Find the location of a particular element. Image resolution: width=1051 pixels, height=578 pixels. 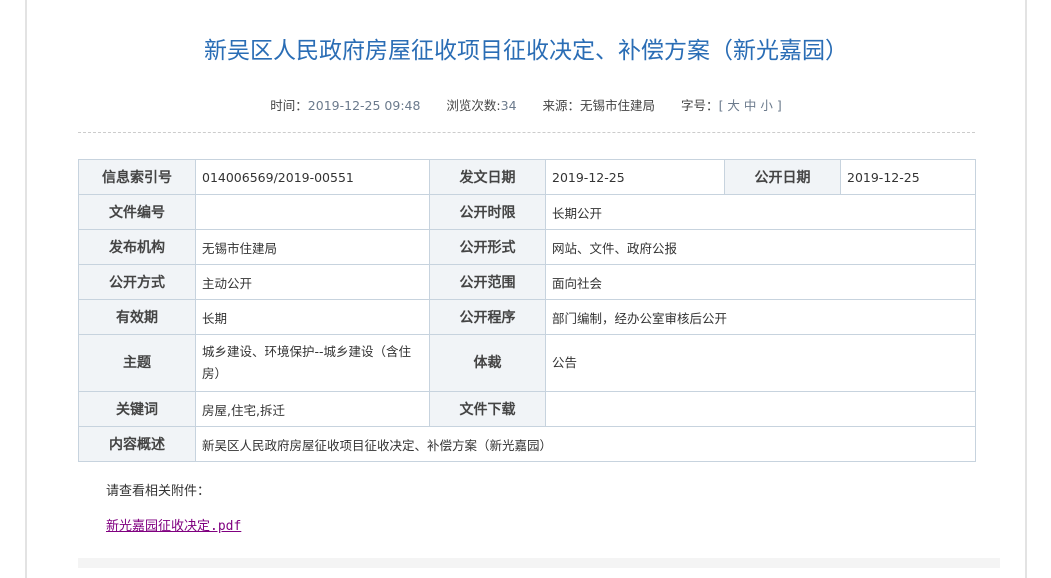

label-cell: 有效期 is located at coordinates (137, 317).